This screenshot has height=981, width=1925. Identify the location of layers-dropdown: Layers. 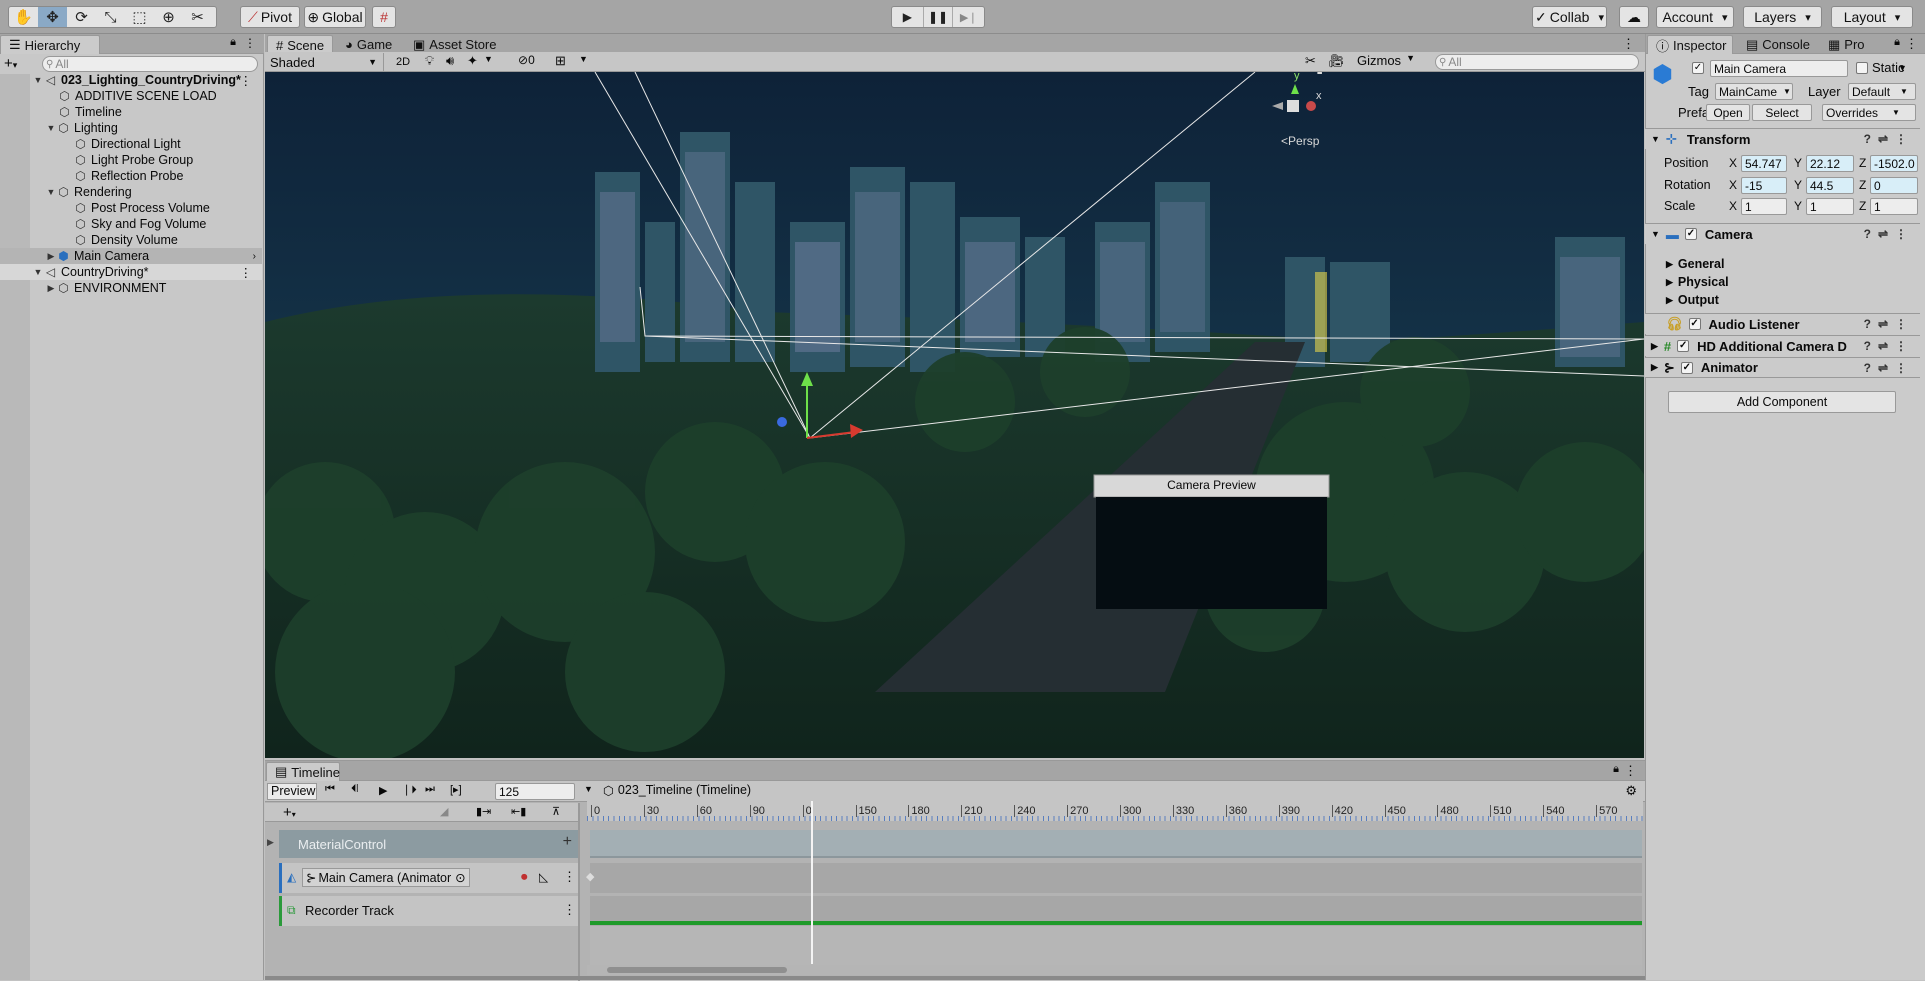
(1782, 17).